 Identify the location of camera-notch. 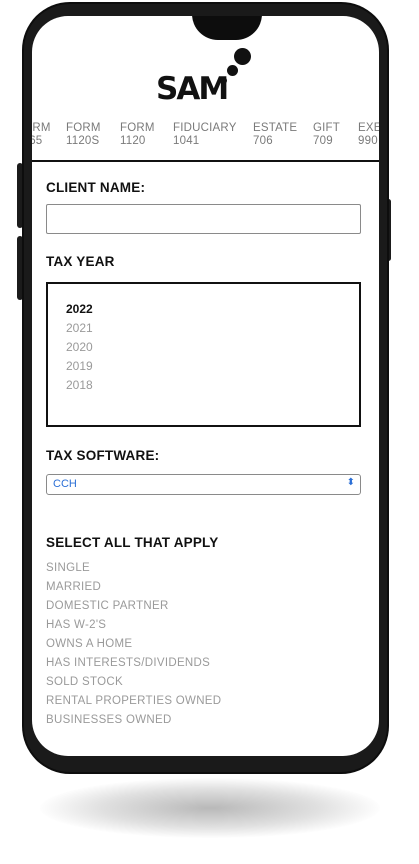
(227, 28).